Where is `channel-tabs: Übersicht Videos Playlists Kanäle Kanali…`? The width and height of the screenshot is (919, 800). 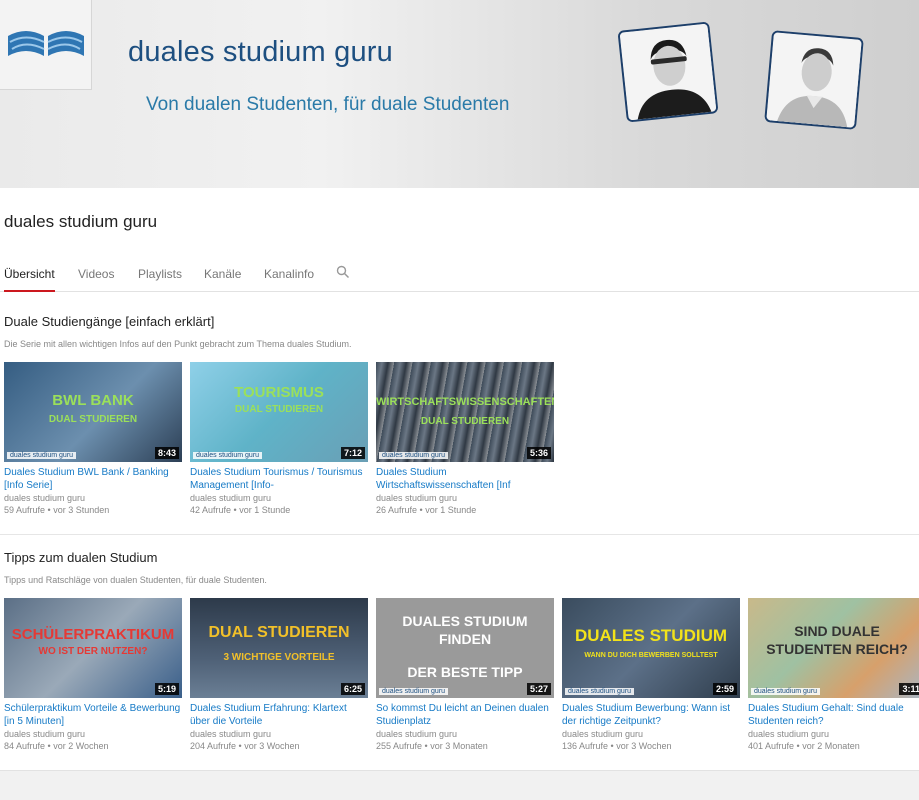 channel-tabs: Übersicht Videos Playlists Kanäle Kanali… is located at coordinates (459, 277).